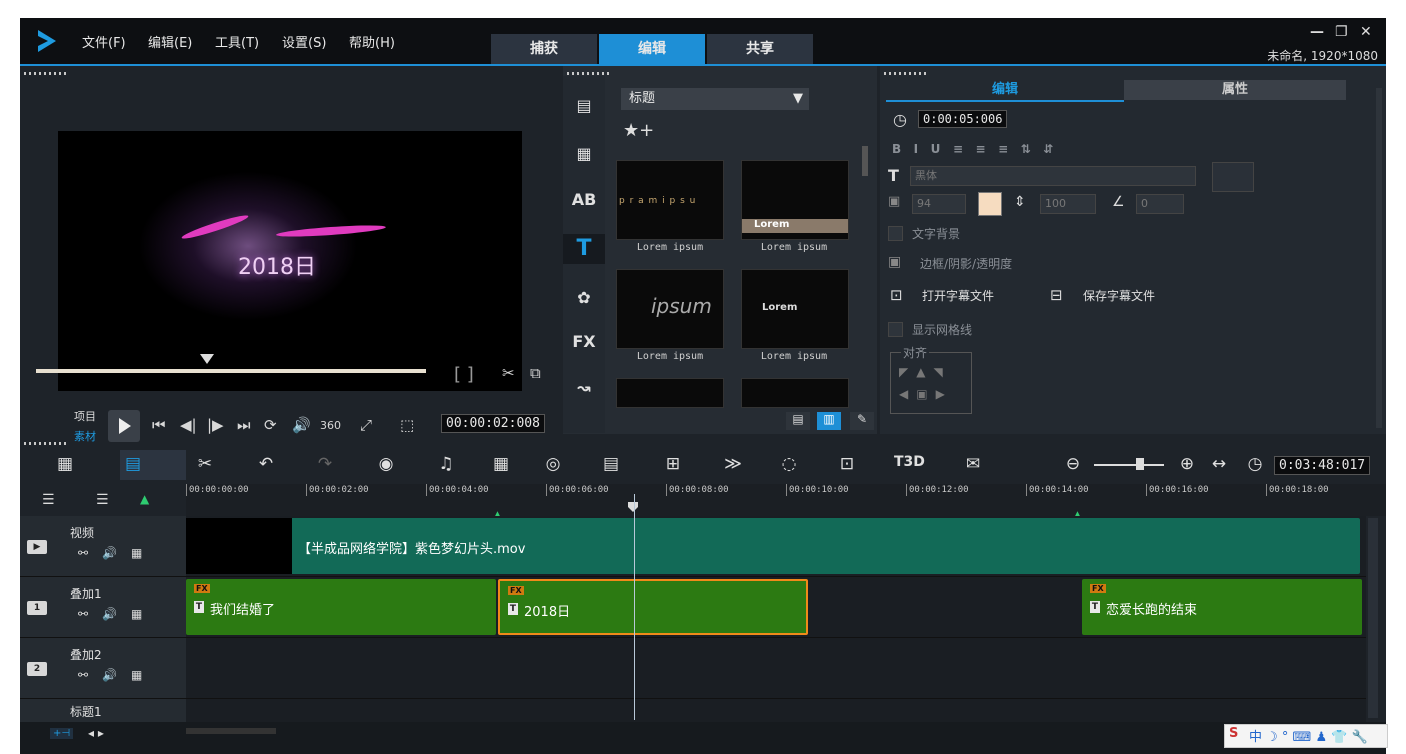  I want to click on marker-icon: ▲, so click(144, 499).